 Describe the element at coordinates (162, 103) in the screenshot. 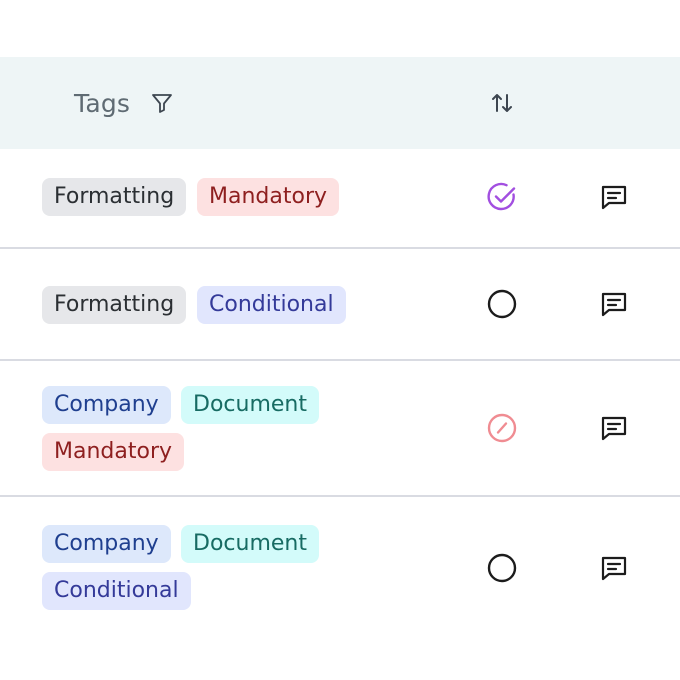

I see `filter-icon` at that location.